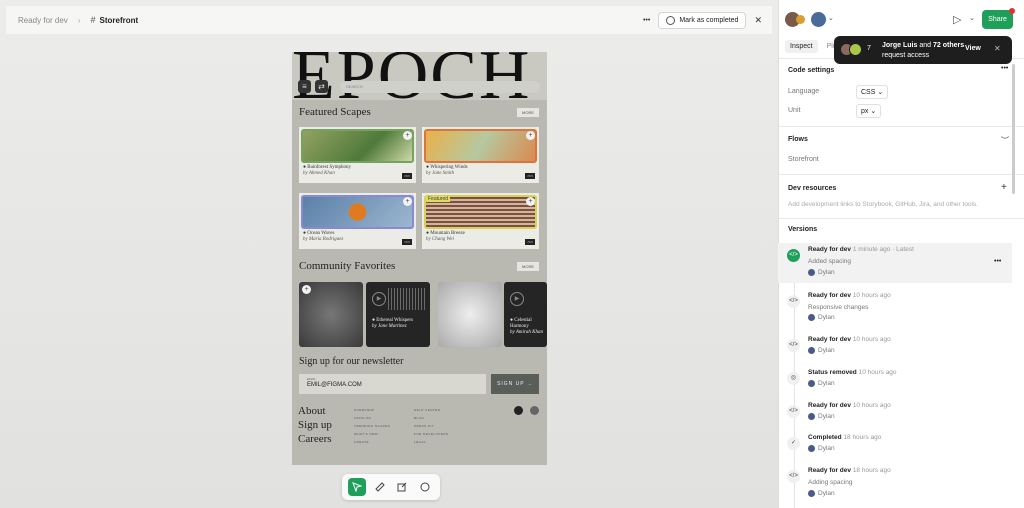  Describe the element at coordinates (528, 112) in the screenshot. I see `featured-more-button: MORE` at that location.